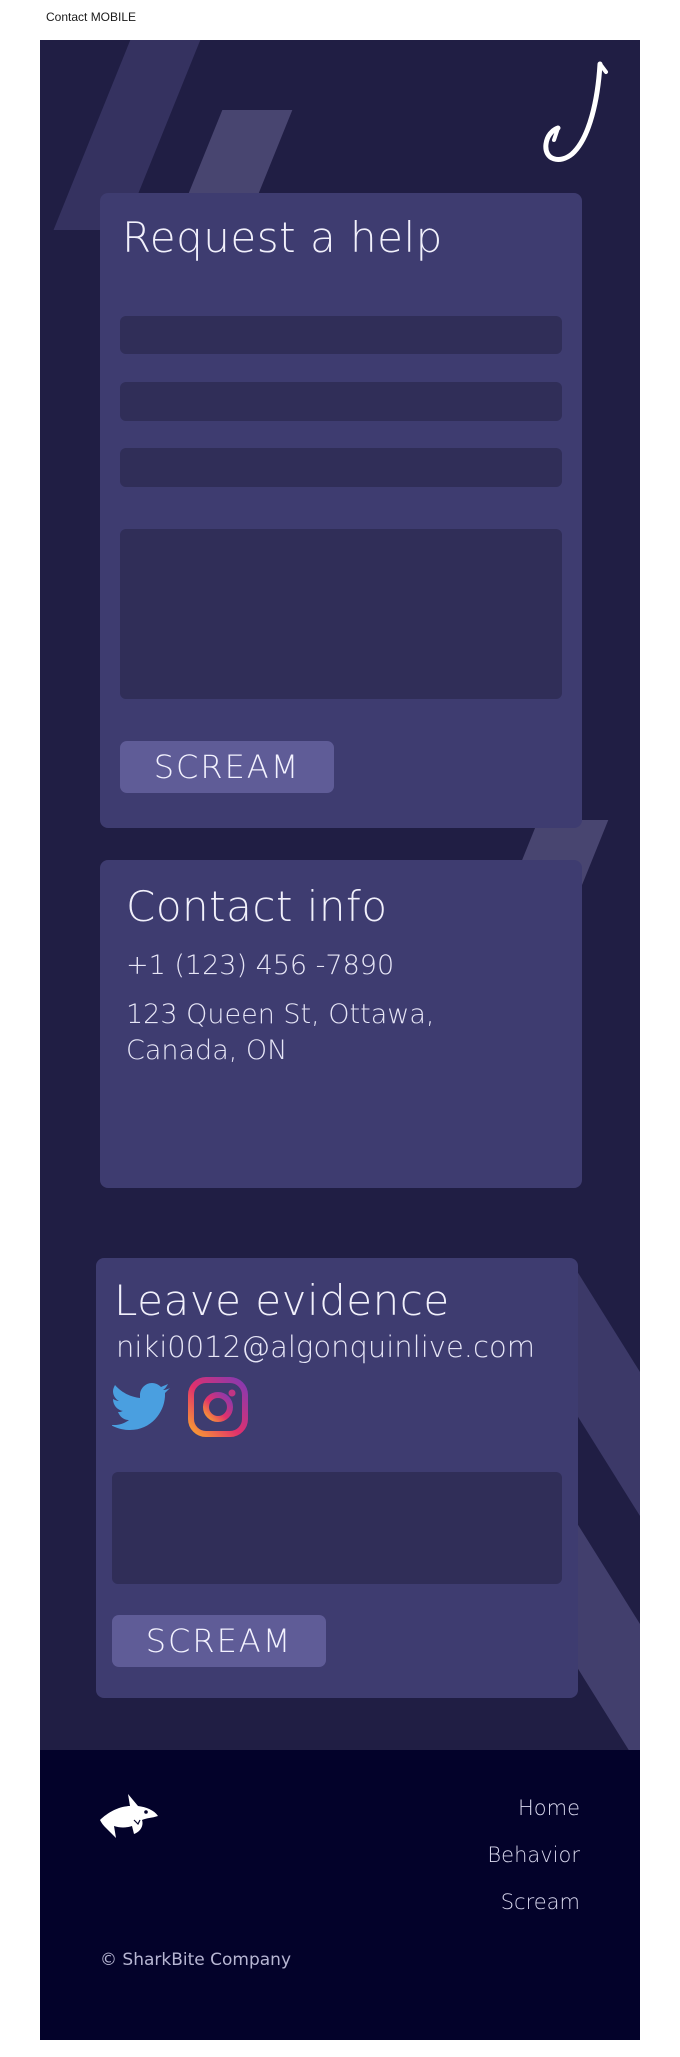 The image size is (680, 2057). Describe the element at coordinates (260, 965) in the screenshot. I see `phone-number: +1 (123) 456 -7890` at that location.